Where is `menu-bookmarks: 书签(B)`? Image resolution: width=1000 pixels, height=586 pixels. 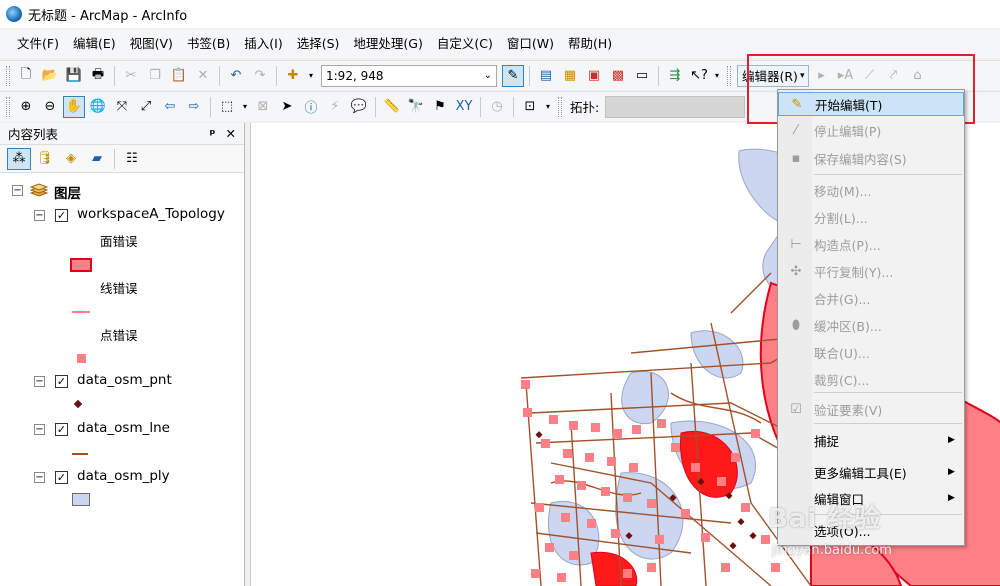
menu-bookmarks: 书签(B) is located at coordinates (208, 44).